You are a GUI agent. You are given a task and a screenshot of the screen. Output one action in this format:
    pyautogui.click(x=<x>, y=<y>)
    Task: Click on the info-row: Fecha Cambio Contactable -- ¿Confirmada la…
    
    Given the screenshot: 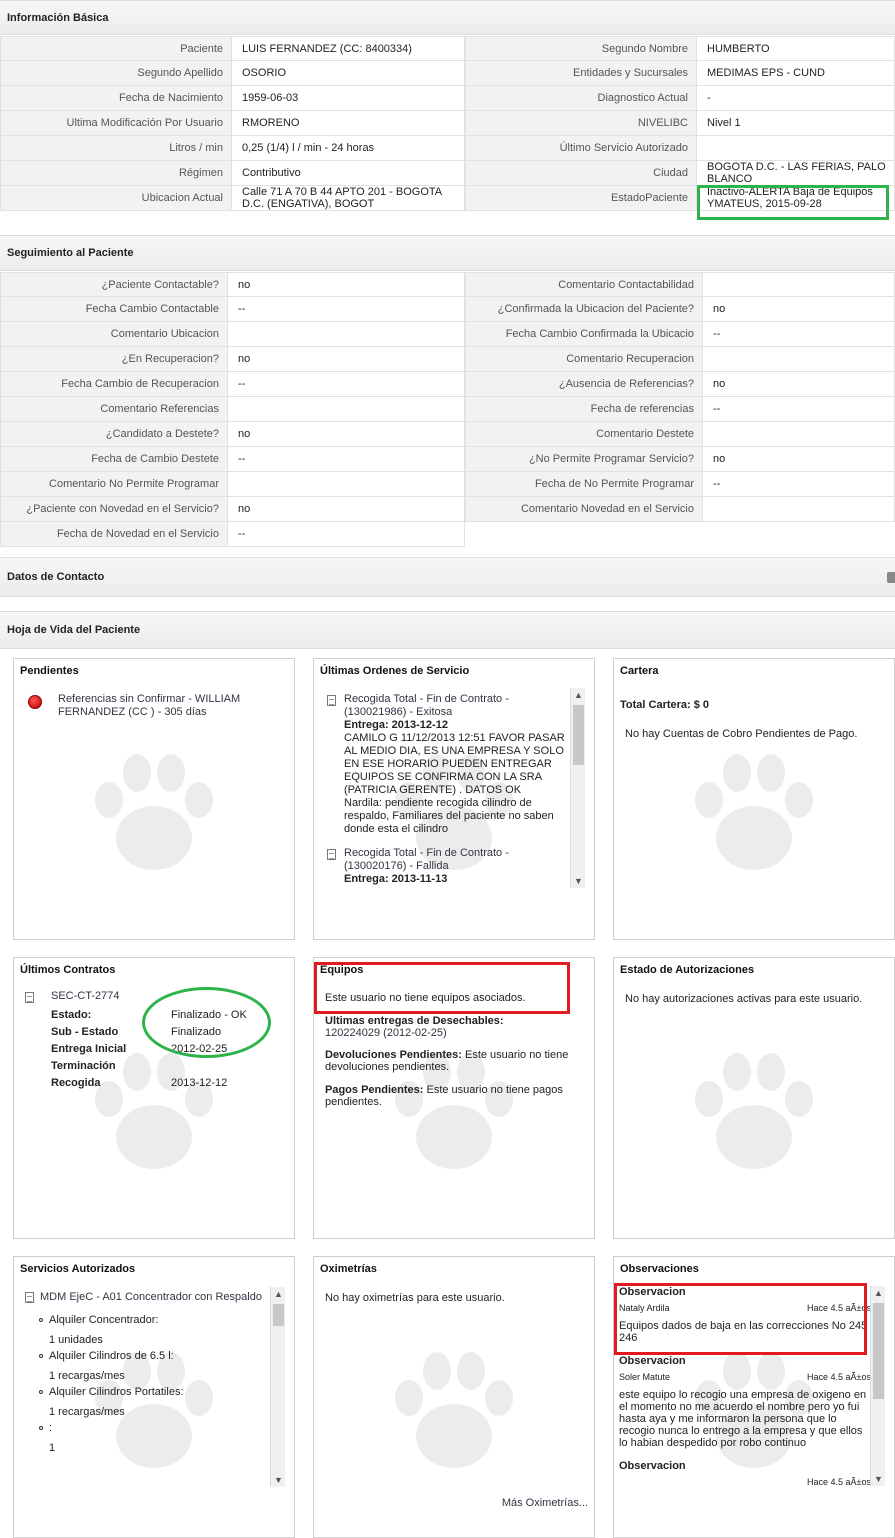 What is the action you would take?
    pyautogui.click(x=447, y=309)
    